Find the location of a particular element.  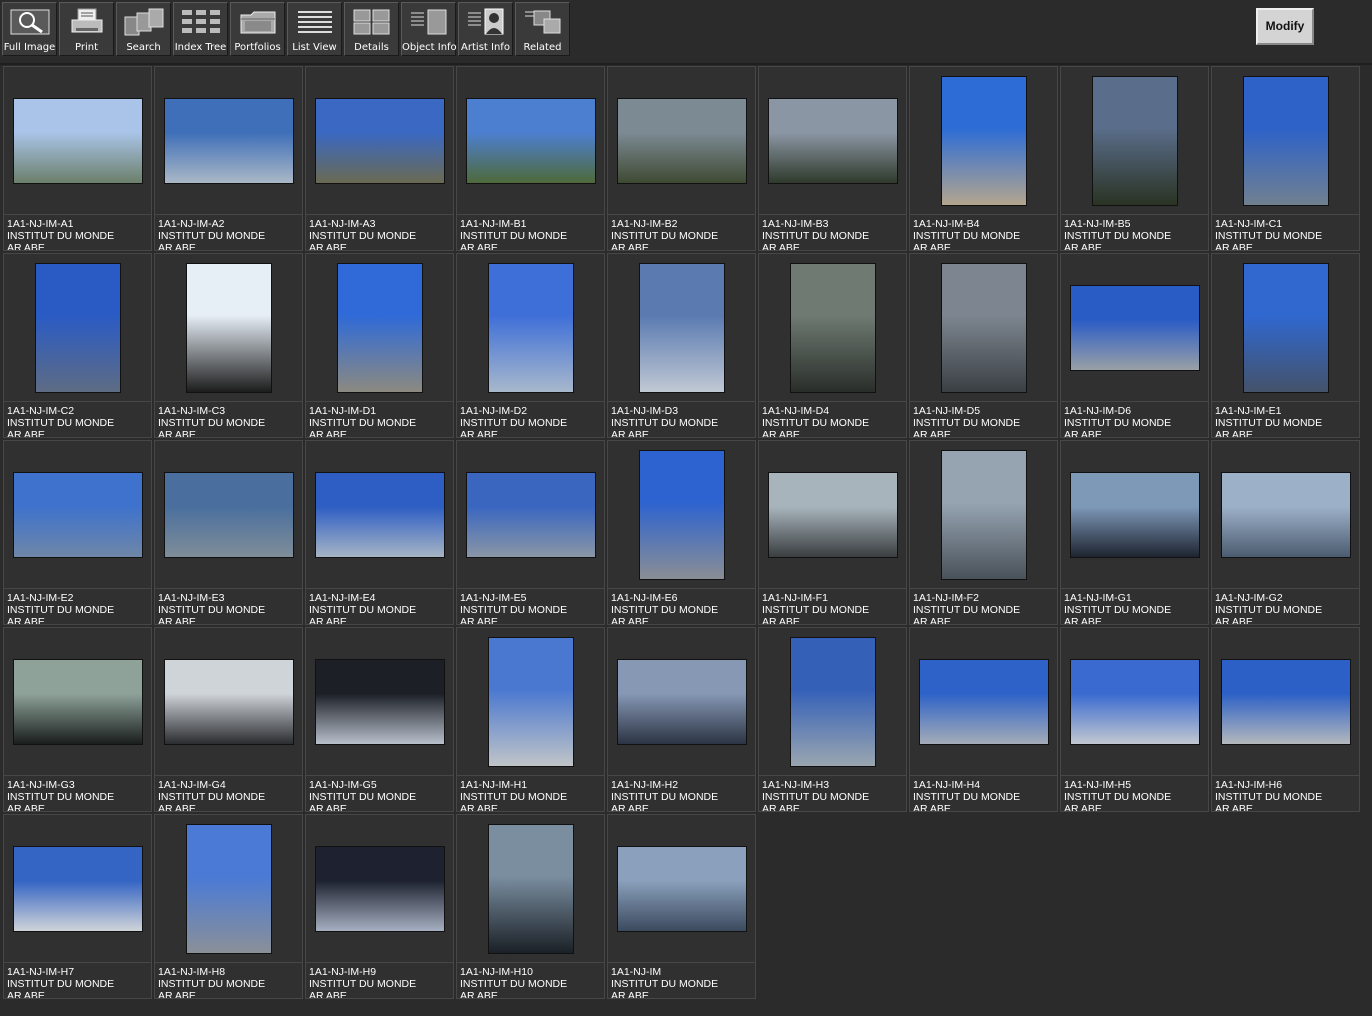

artist-info-button: Artist Info is located at coordinates (485, 29).